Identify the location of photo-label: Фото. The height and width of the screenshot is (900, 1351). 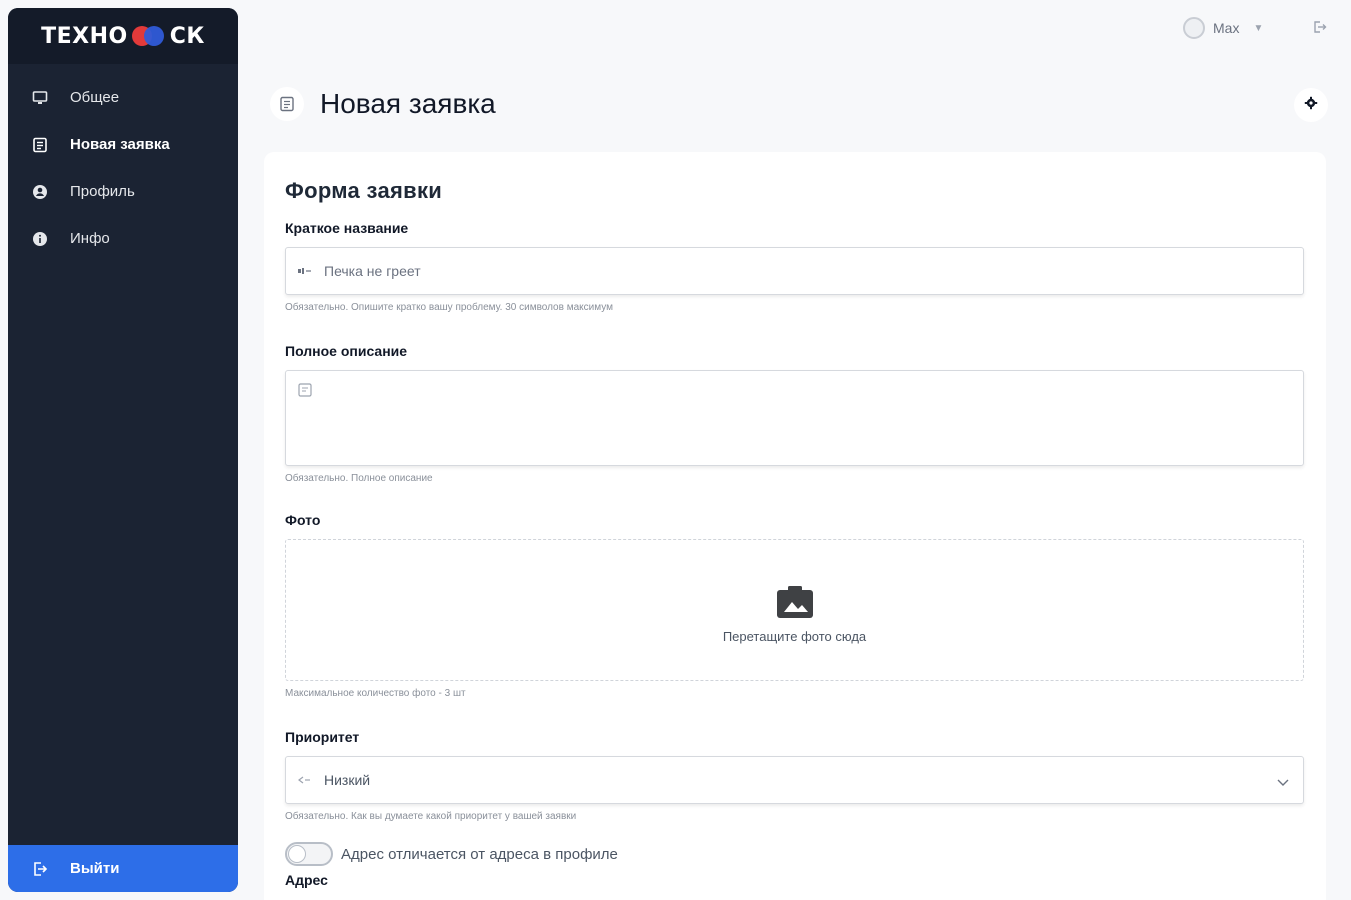
(303, 520).